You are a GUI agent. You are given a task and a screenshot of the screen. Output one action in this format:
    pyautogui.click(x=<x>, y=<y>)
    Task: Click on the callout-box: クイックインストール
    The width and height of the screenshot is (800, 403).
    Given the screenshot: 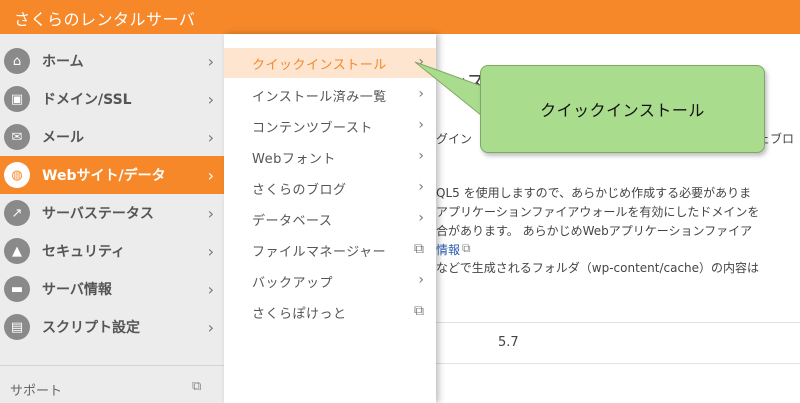 What is the action you would take?
    pyautogui.click(x=622, y=109)
    